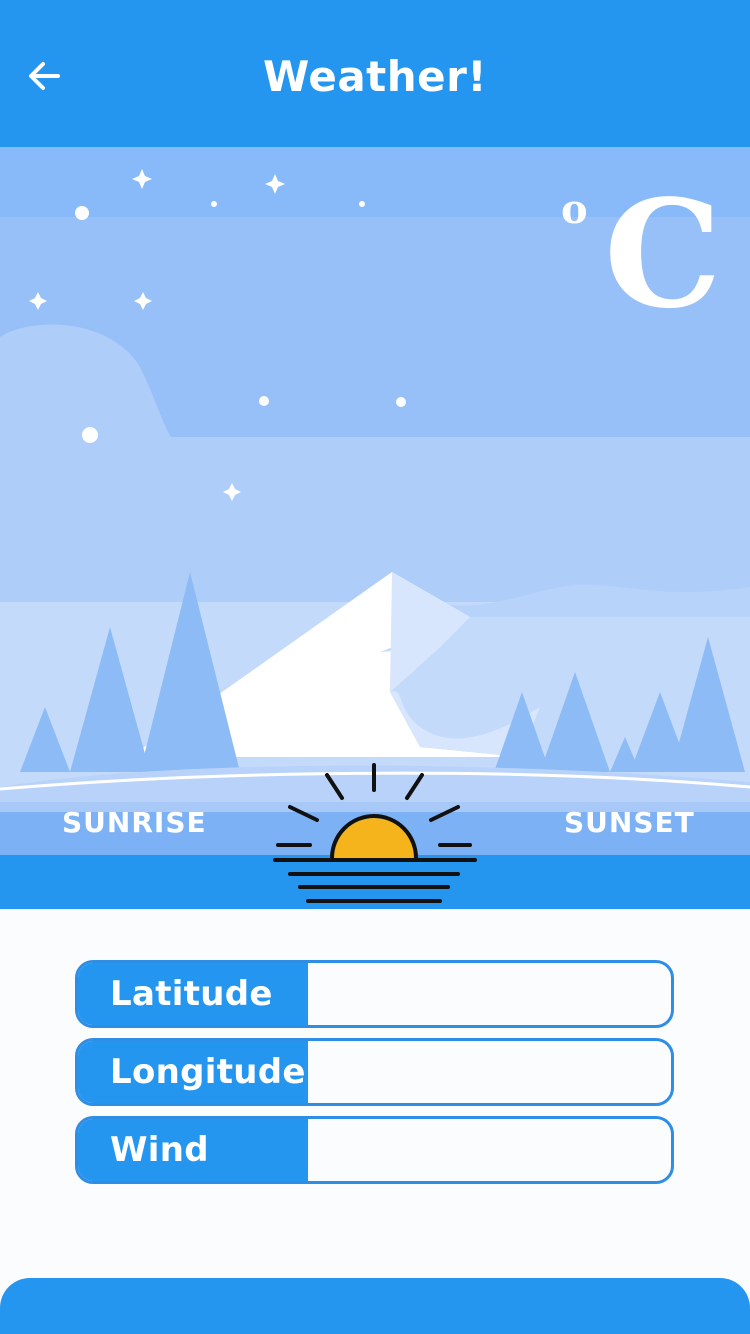  I want to click on latitude-field: Latitude, so click(374, 994).